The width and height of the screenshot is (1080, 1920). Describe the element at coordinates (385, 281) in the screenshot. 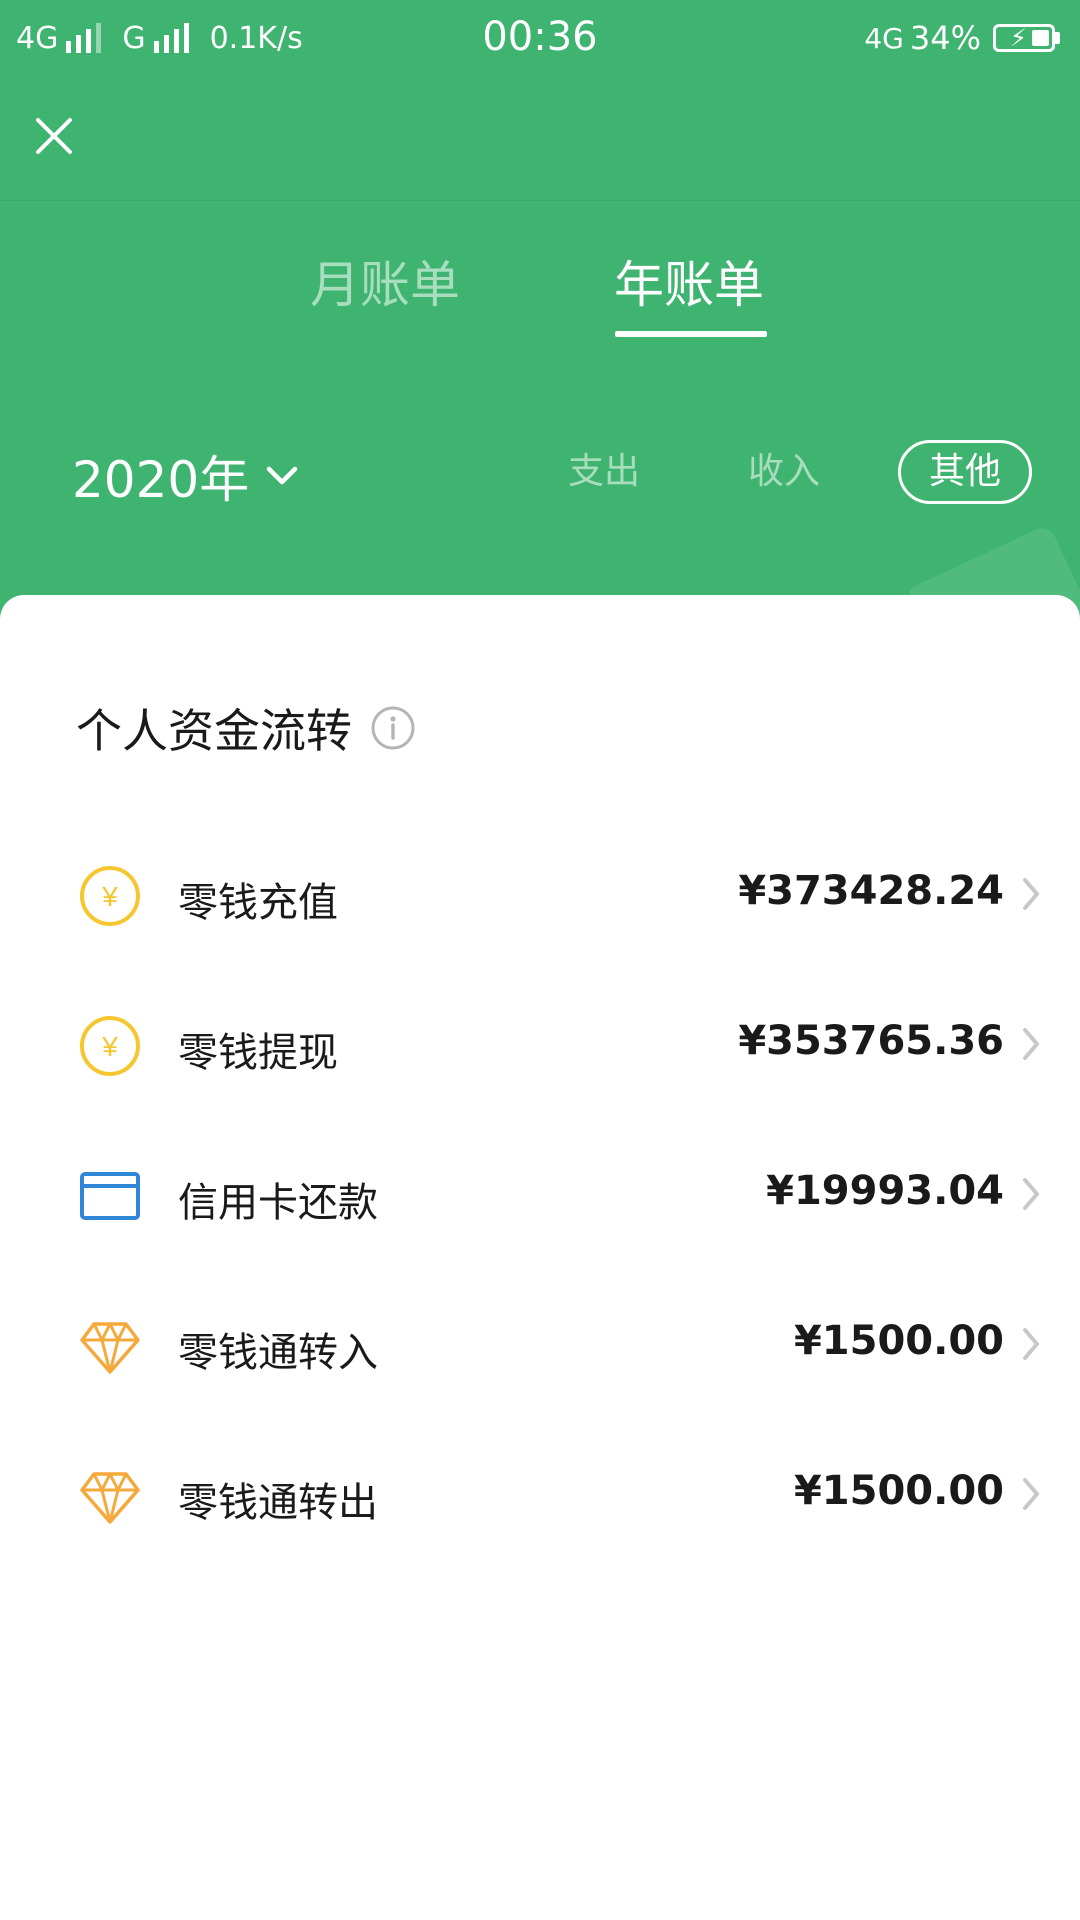

I see `tab-monthly-bill: 月账单` at that location.